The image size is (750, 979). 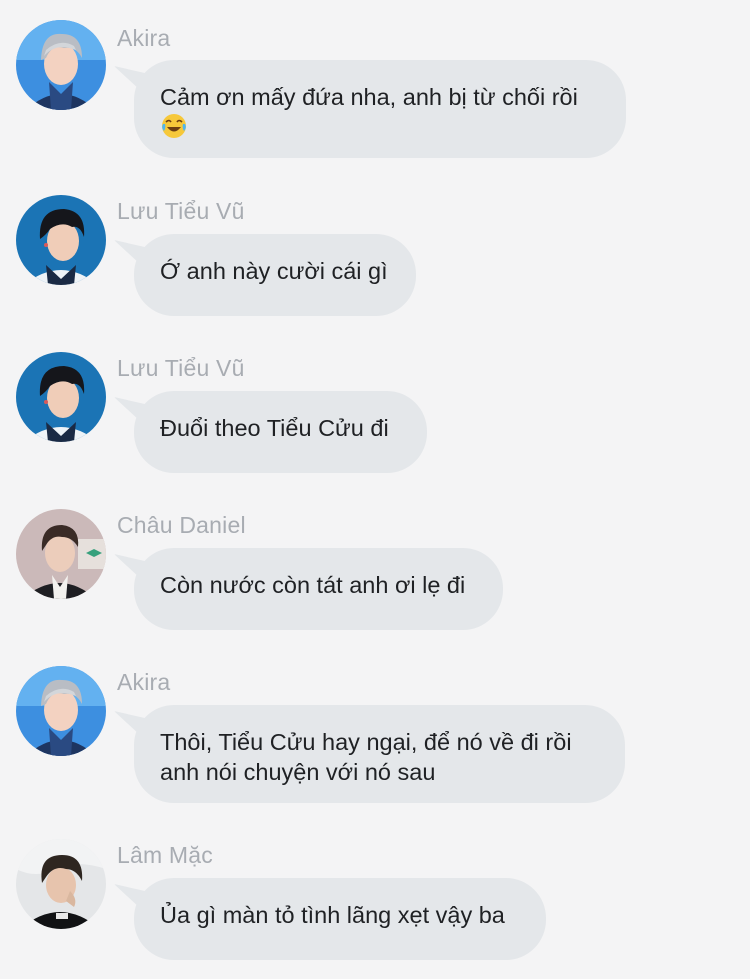 What do you see at coordinates (274, 271) in the screenshot?
I see `message-text: Ớ anh này cười cái gì` at bounding box center [274, 271].